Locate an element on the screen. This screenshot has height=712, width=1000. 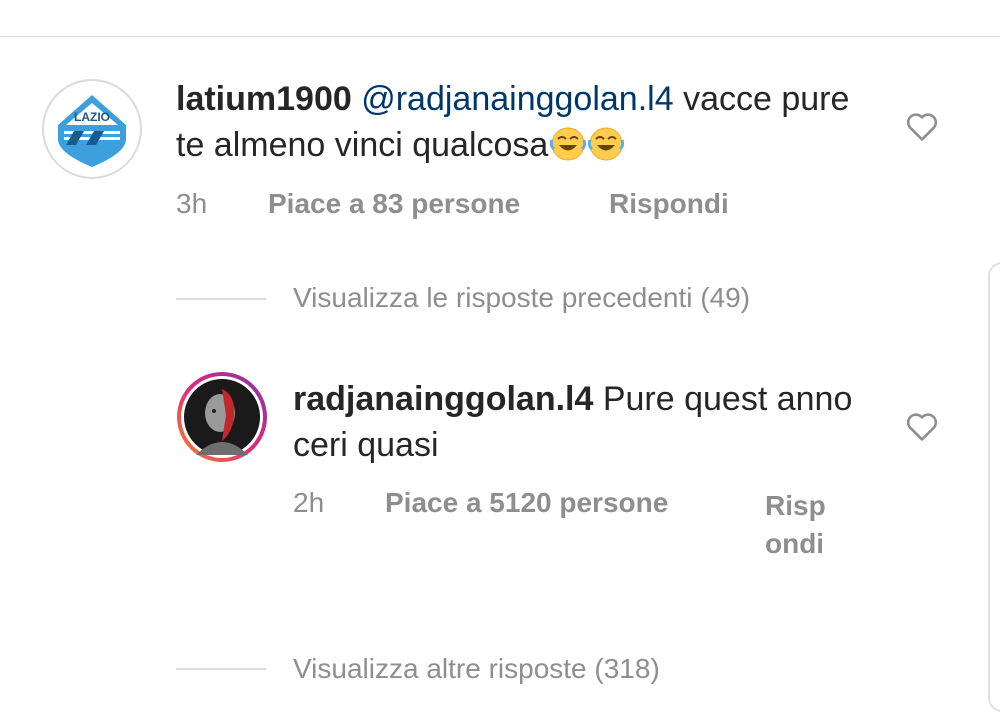
profile-photo is located at coordinates (222, 417).